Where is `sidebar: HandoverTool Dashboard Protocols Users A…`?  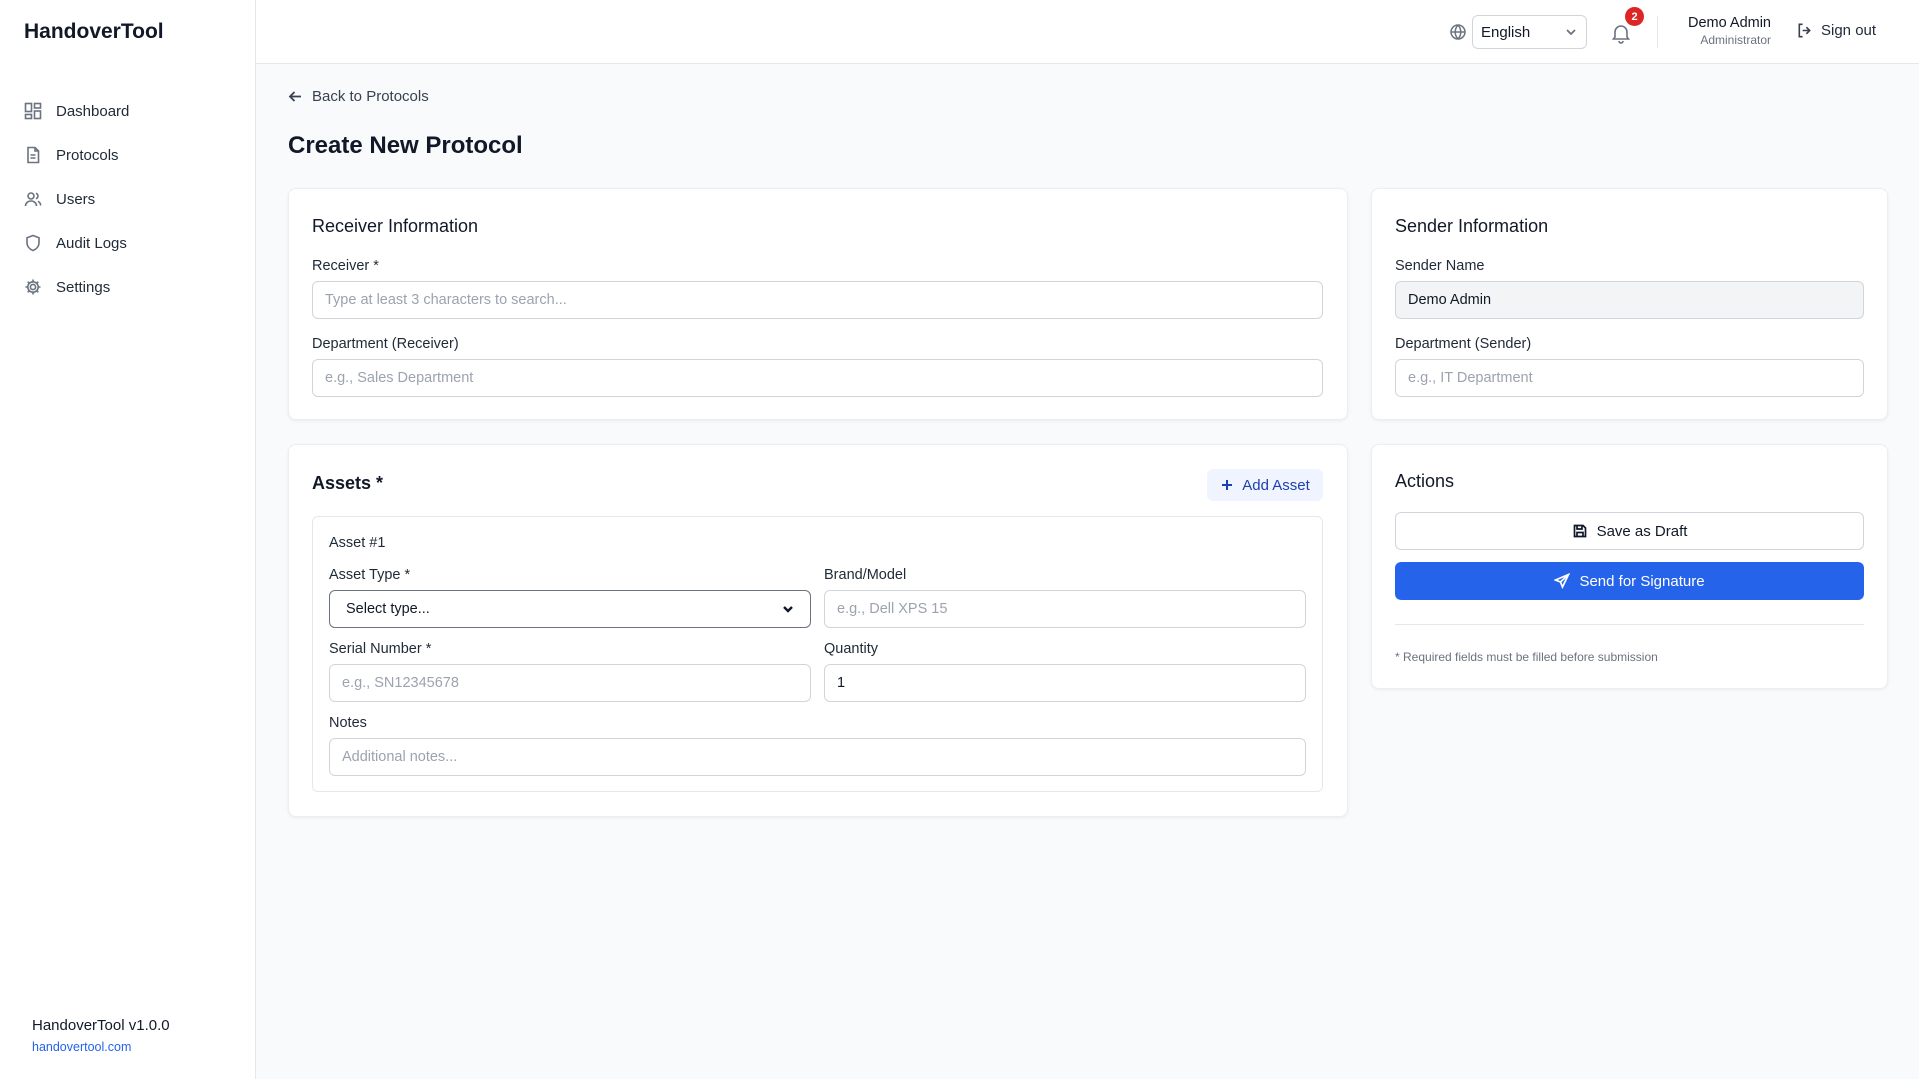
sidebar: HandoverTool Dashboard Protocols Users A… is located at coordinates (128, 539).